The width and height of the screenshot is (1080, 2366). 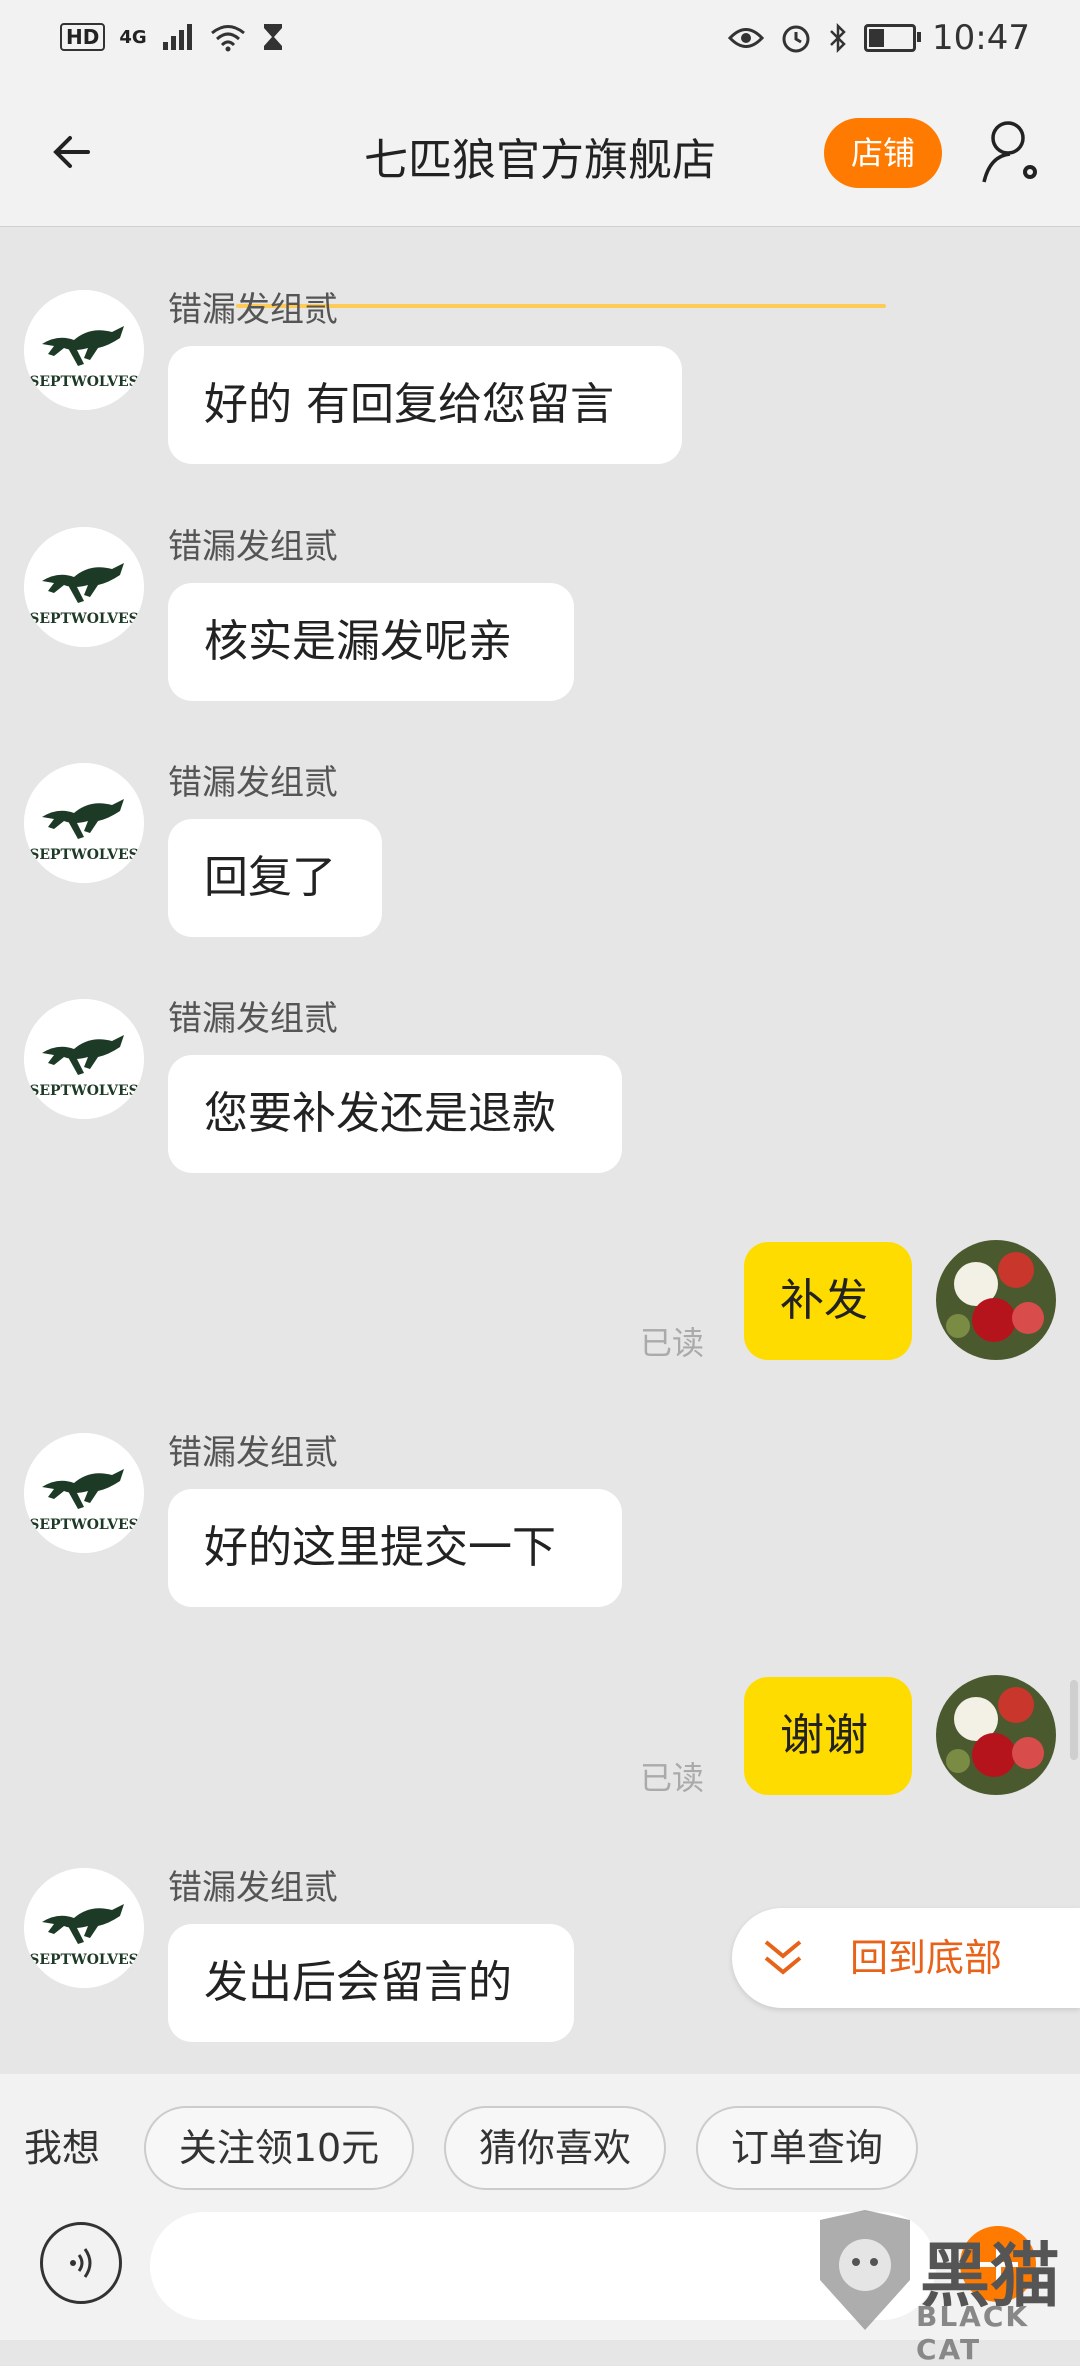 What do you see at coordinates (272, 37) in the screenshot?
I see `hourglass-icon` at bounding box center [272, 37].